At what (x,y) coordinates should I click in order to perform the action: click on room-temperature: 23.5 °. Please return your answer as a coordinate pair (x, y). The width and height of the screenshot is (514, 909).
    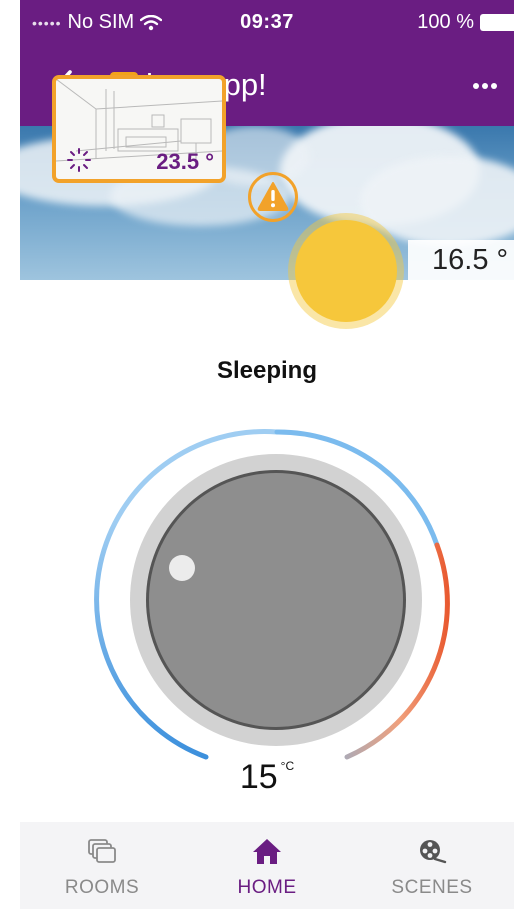
    Looking at the image, I should click on (185, 161).